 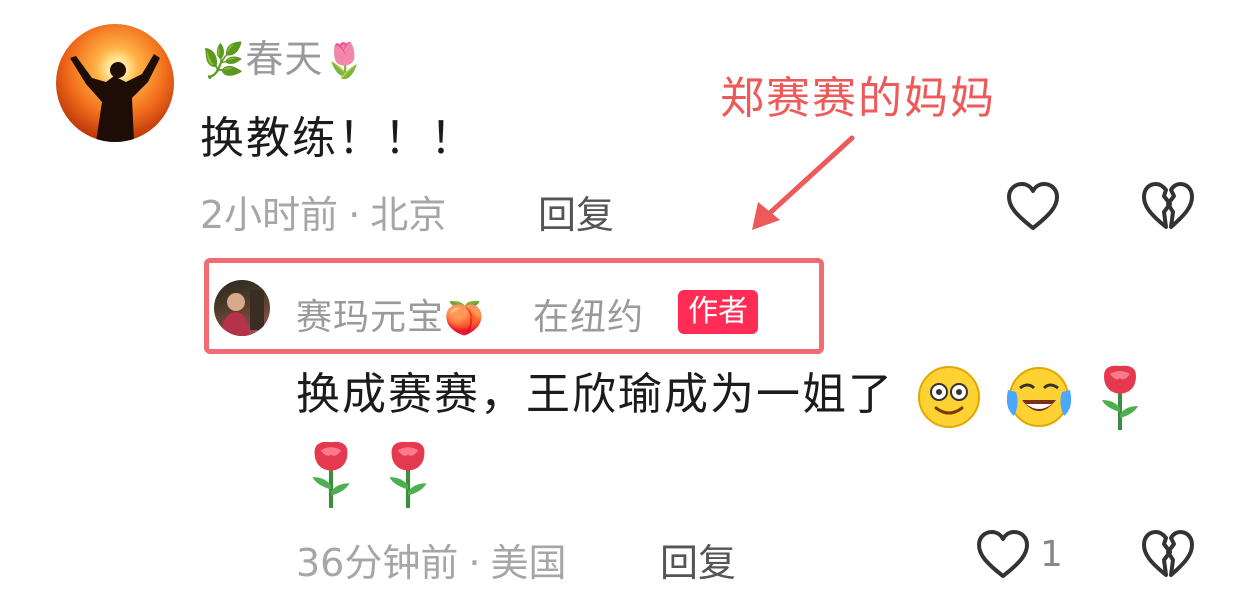 What do you see at coordinates (1051, 554) in the screenshot?
I see `like-count: 1` at bounding box center [1051, 554].